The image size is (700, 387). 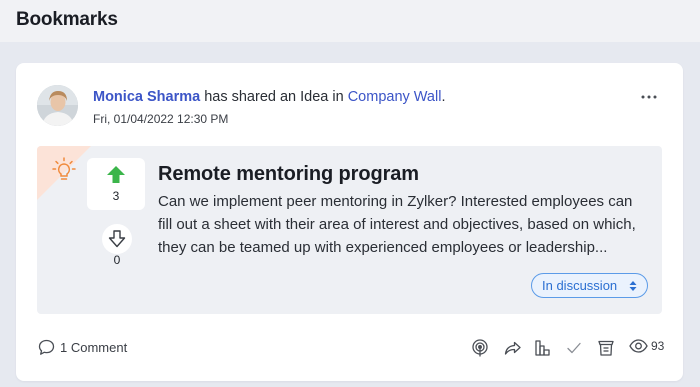 I want to click on views-count: 93, so click(x=658, y=346).